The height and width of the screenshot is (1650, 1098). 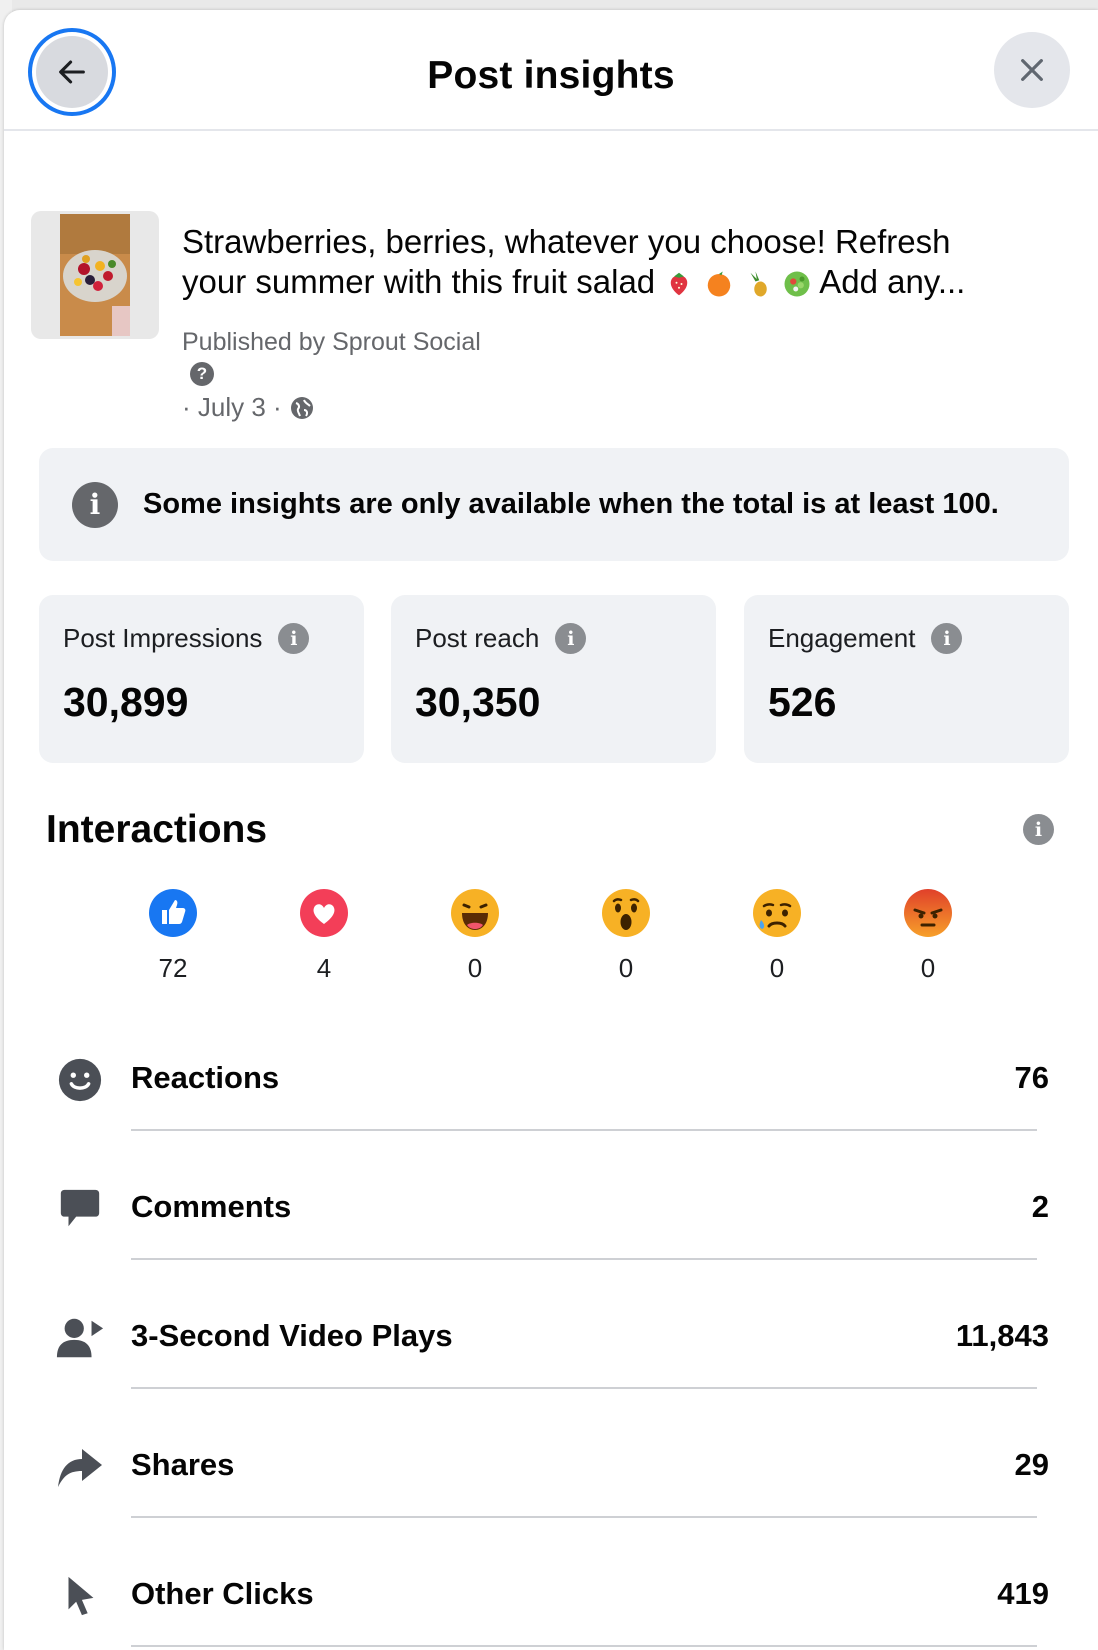 I want to click on angry-reaction-icon, so click(x=928, y=913).